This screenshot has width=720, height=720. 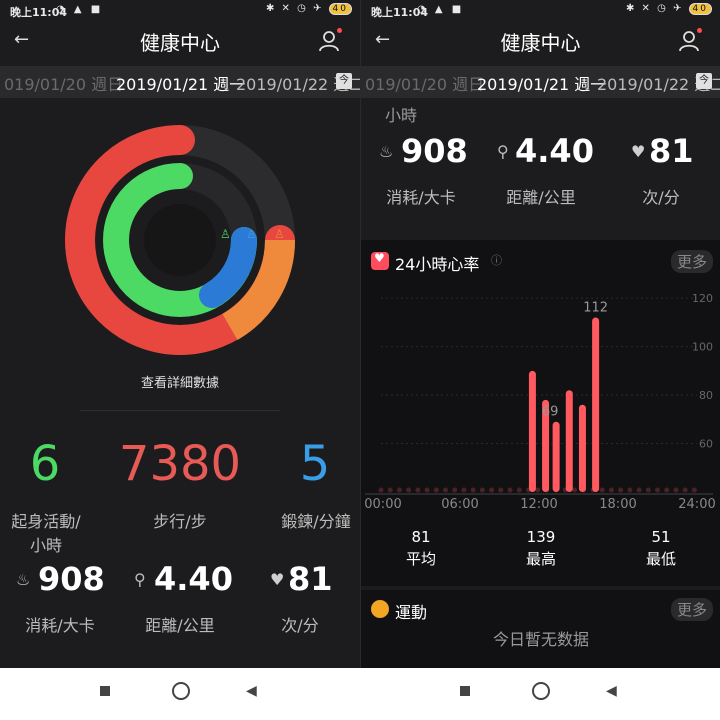 What do you see at coordinates (706, 395) in the screenshot?
I see `y-tick-label: 80` at bounding box center [706, 395].